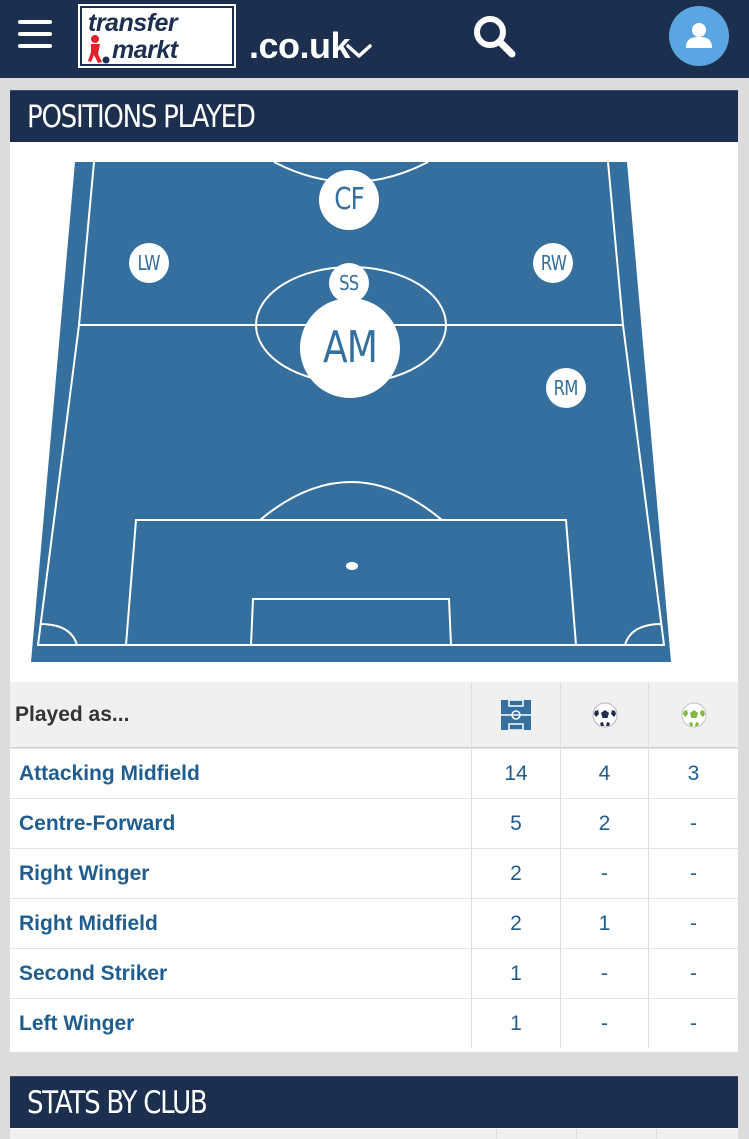 The height and width of the screenshot is (1139, 749). I want to click on table-row: Left Winger 1 - -, so click(374, 1023).